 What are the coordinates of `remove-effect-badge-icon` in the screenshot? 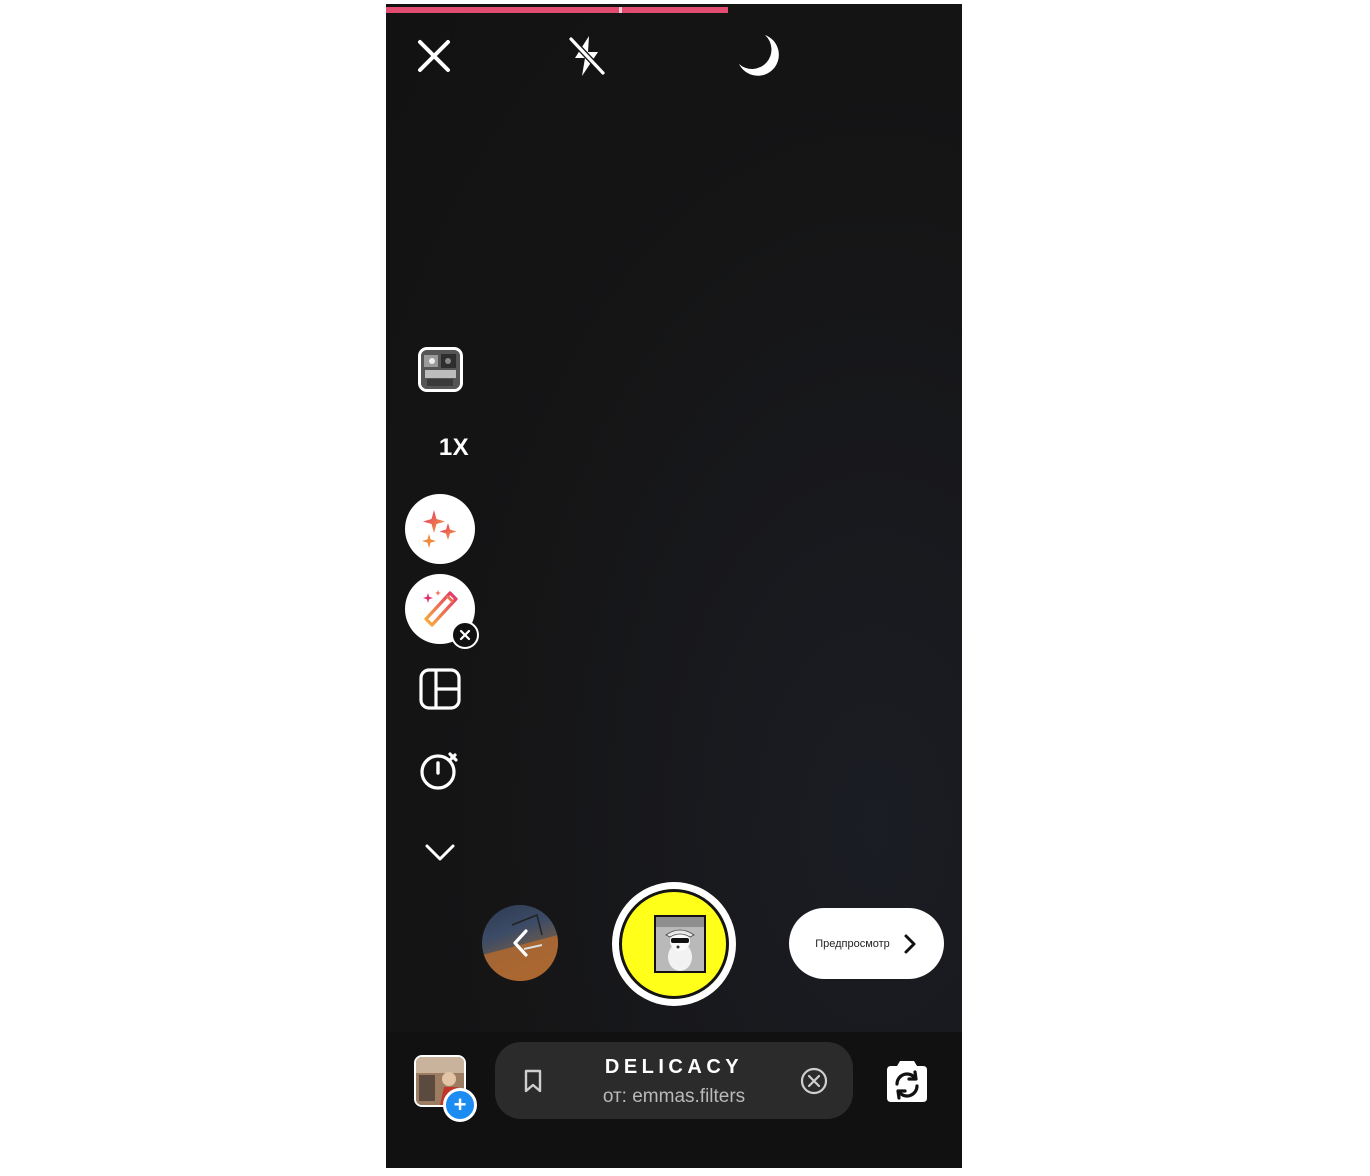 It's located at (465, 635).